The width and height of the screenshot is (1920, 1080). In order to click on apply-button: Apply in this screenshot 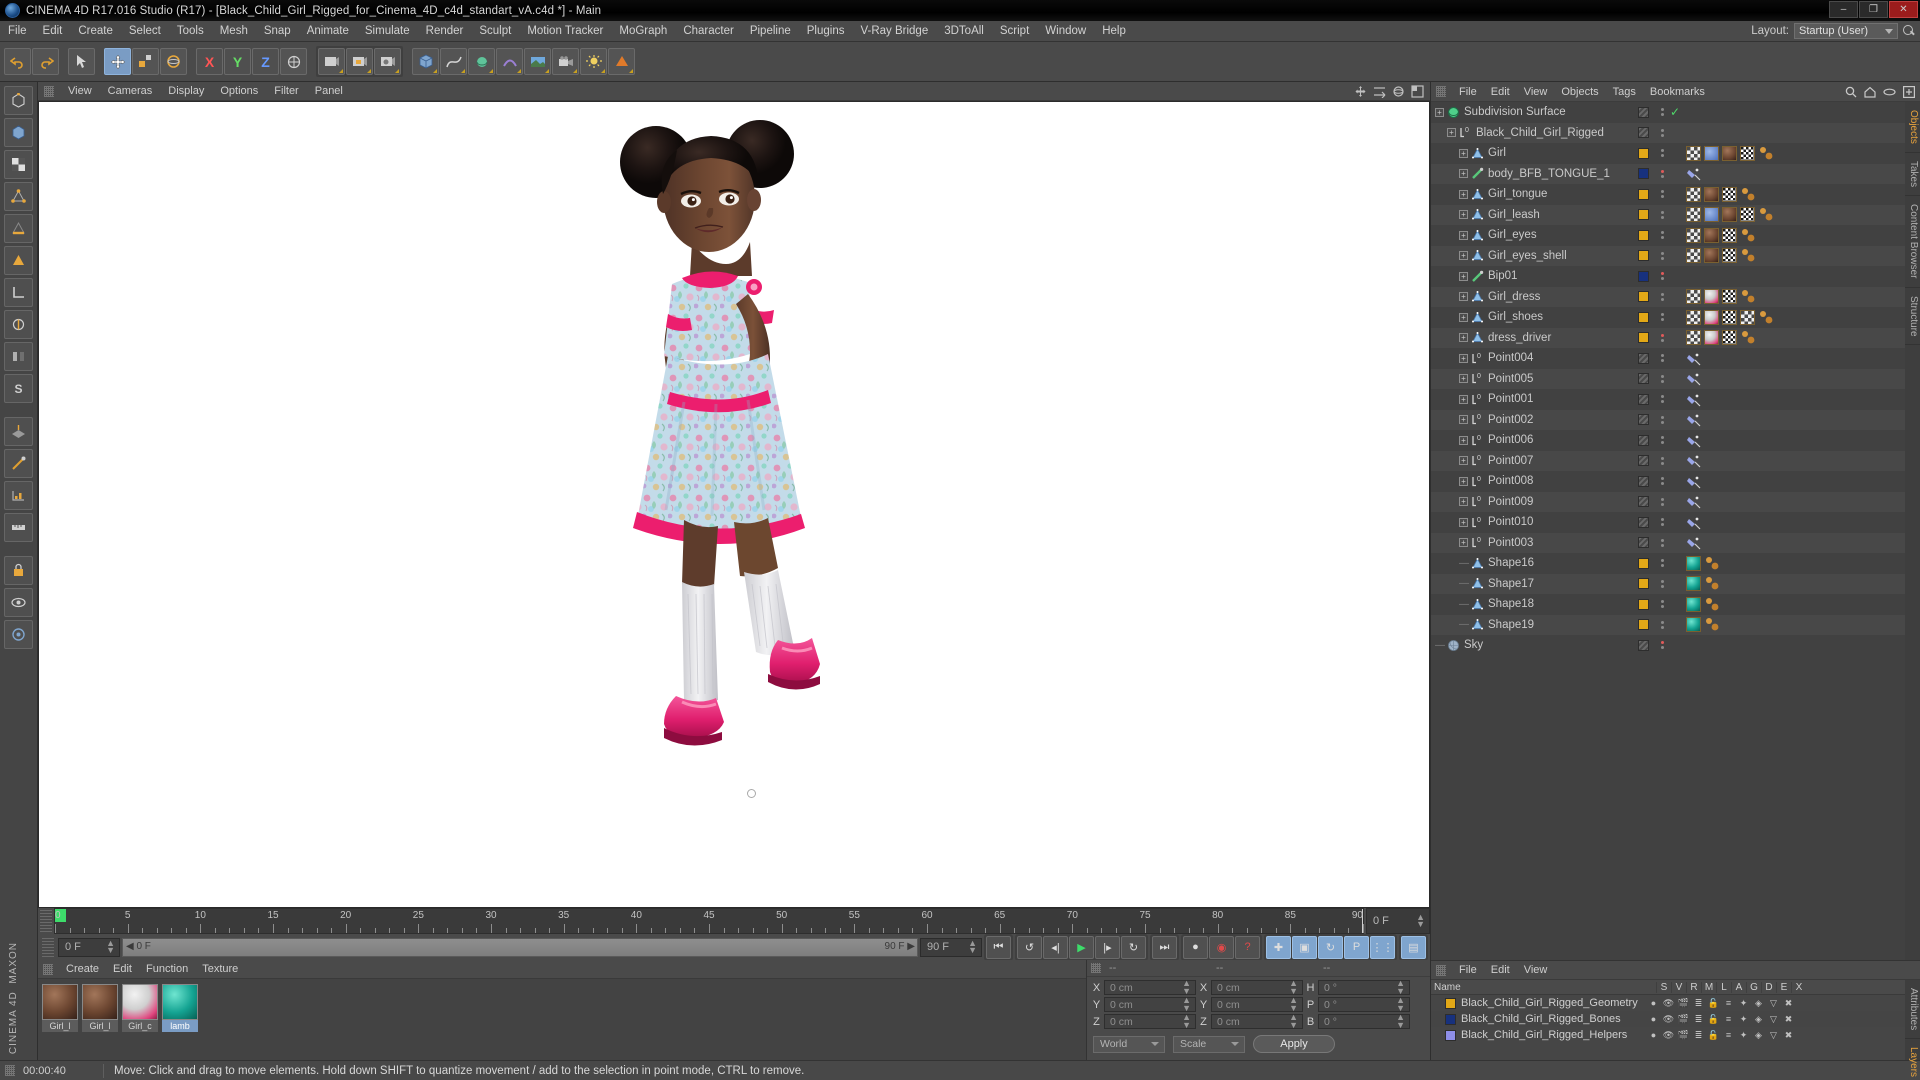, I will do `click(1294, 1044)`.